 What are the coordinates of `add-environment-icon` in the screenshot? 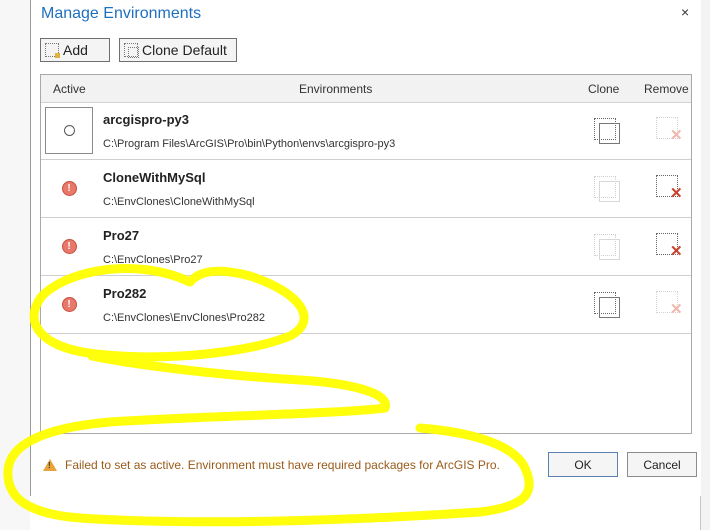 It's located at (52, 50).